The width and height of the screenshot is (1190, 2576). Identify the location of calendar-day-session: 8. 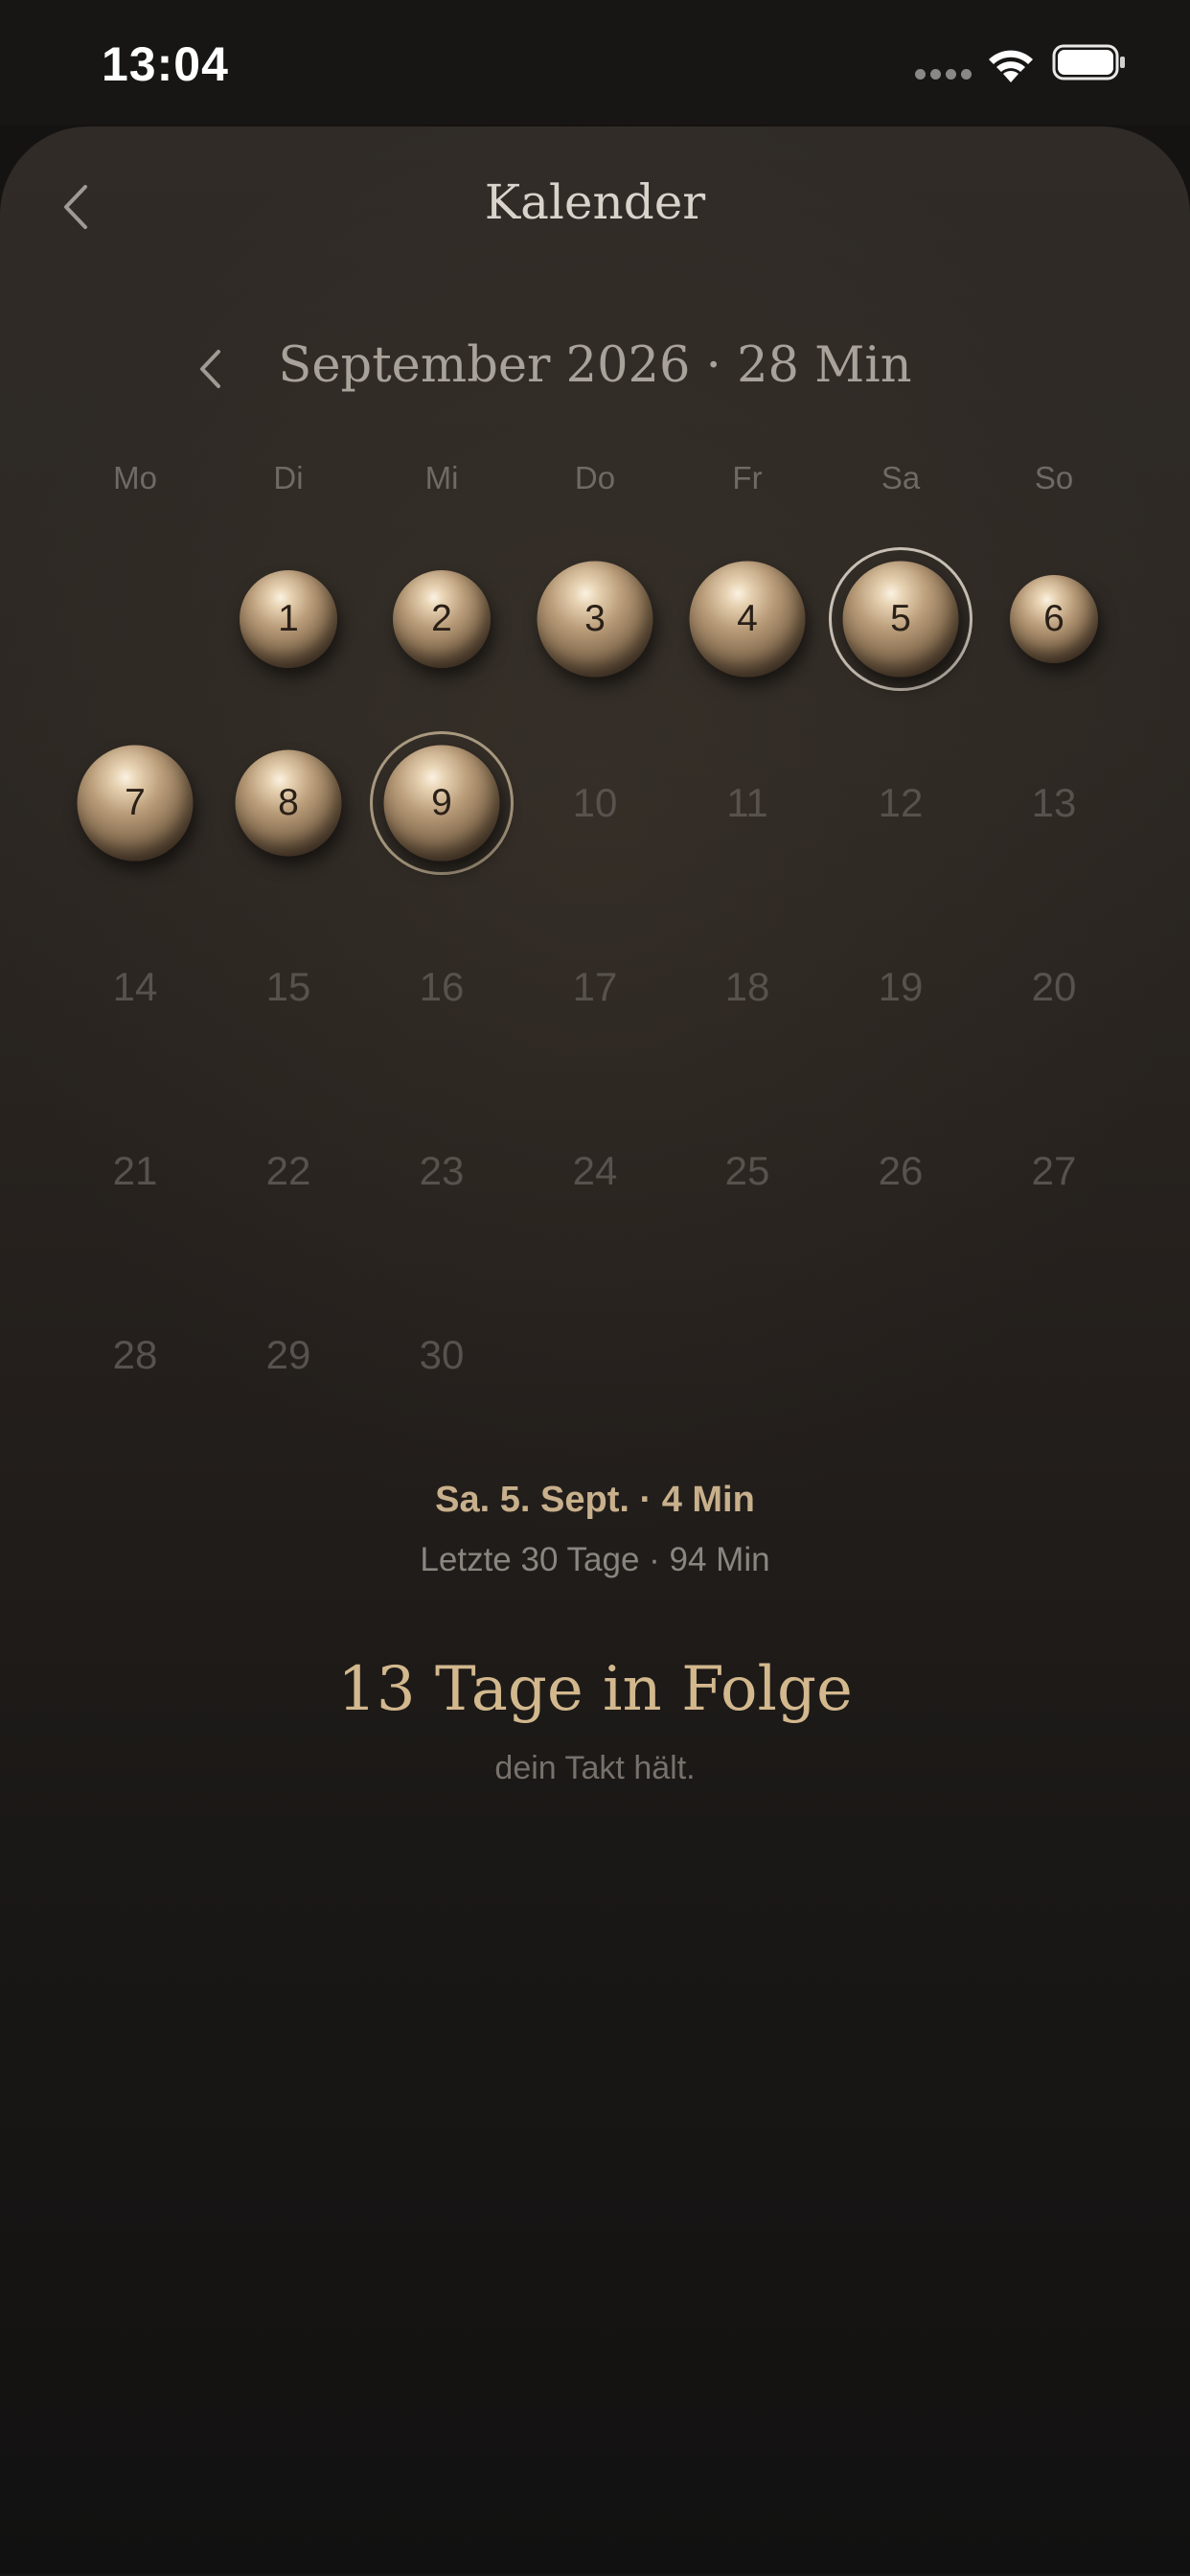
(288, 803).